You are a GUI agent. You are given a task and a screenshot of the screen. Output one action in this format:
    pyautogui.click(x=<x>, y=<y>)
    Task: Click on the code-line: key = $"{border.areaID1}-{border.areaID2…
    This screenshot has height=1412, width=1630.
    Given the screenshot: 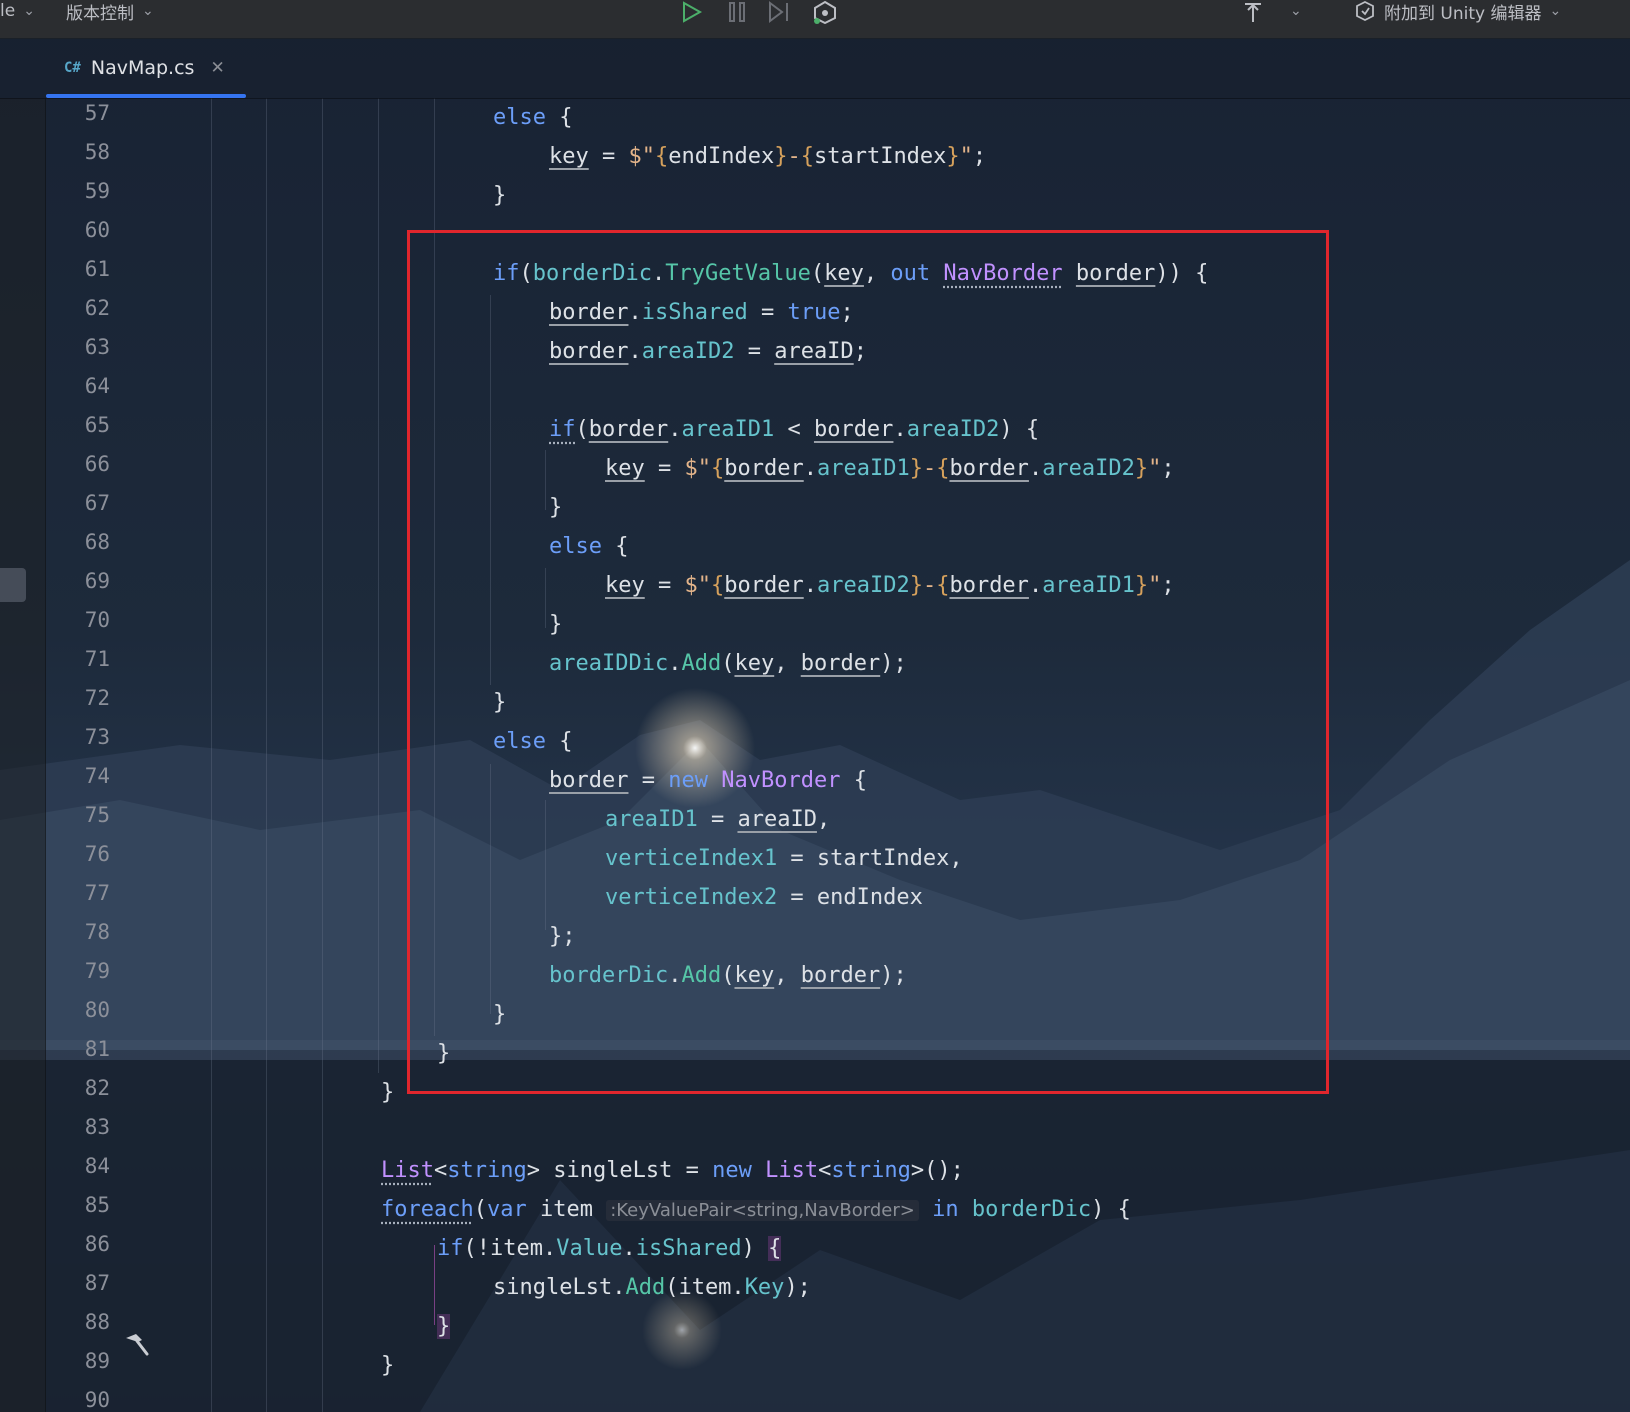 What is the action you would take?
    pyautogui.click(x=890, y=468)
    